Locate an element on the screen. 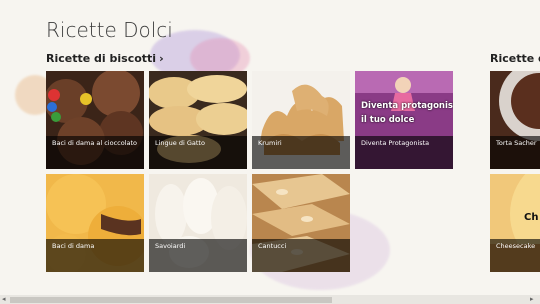  scrollbar-thumb is located at coordinates (171, 300).